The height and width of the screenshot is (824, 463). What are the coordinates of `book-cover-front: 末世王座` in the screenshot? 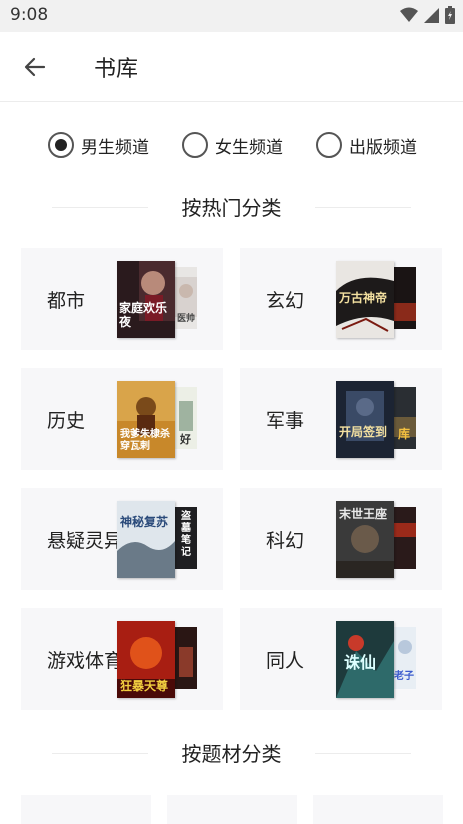 It's located at (365, 539).